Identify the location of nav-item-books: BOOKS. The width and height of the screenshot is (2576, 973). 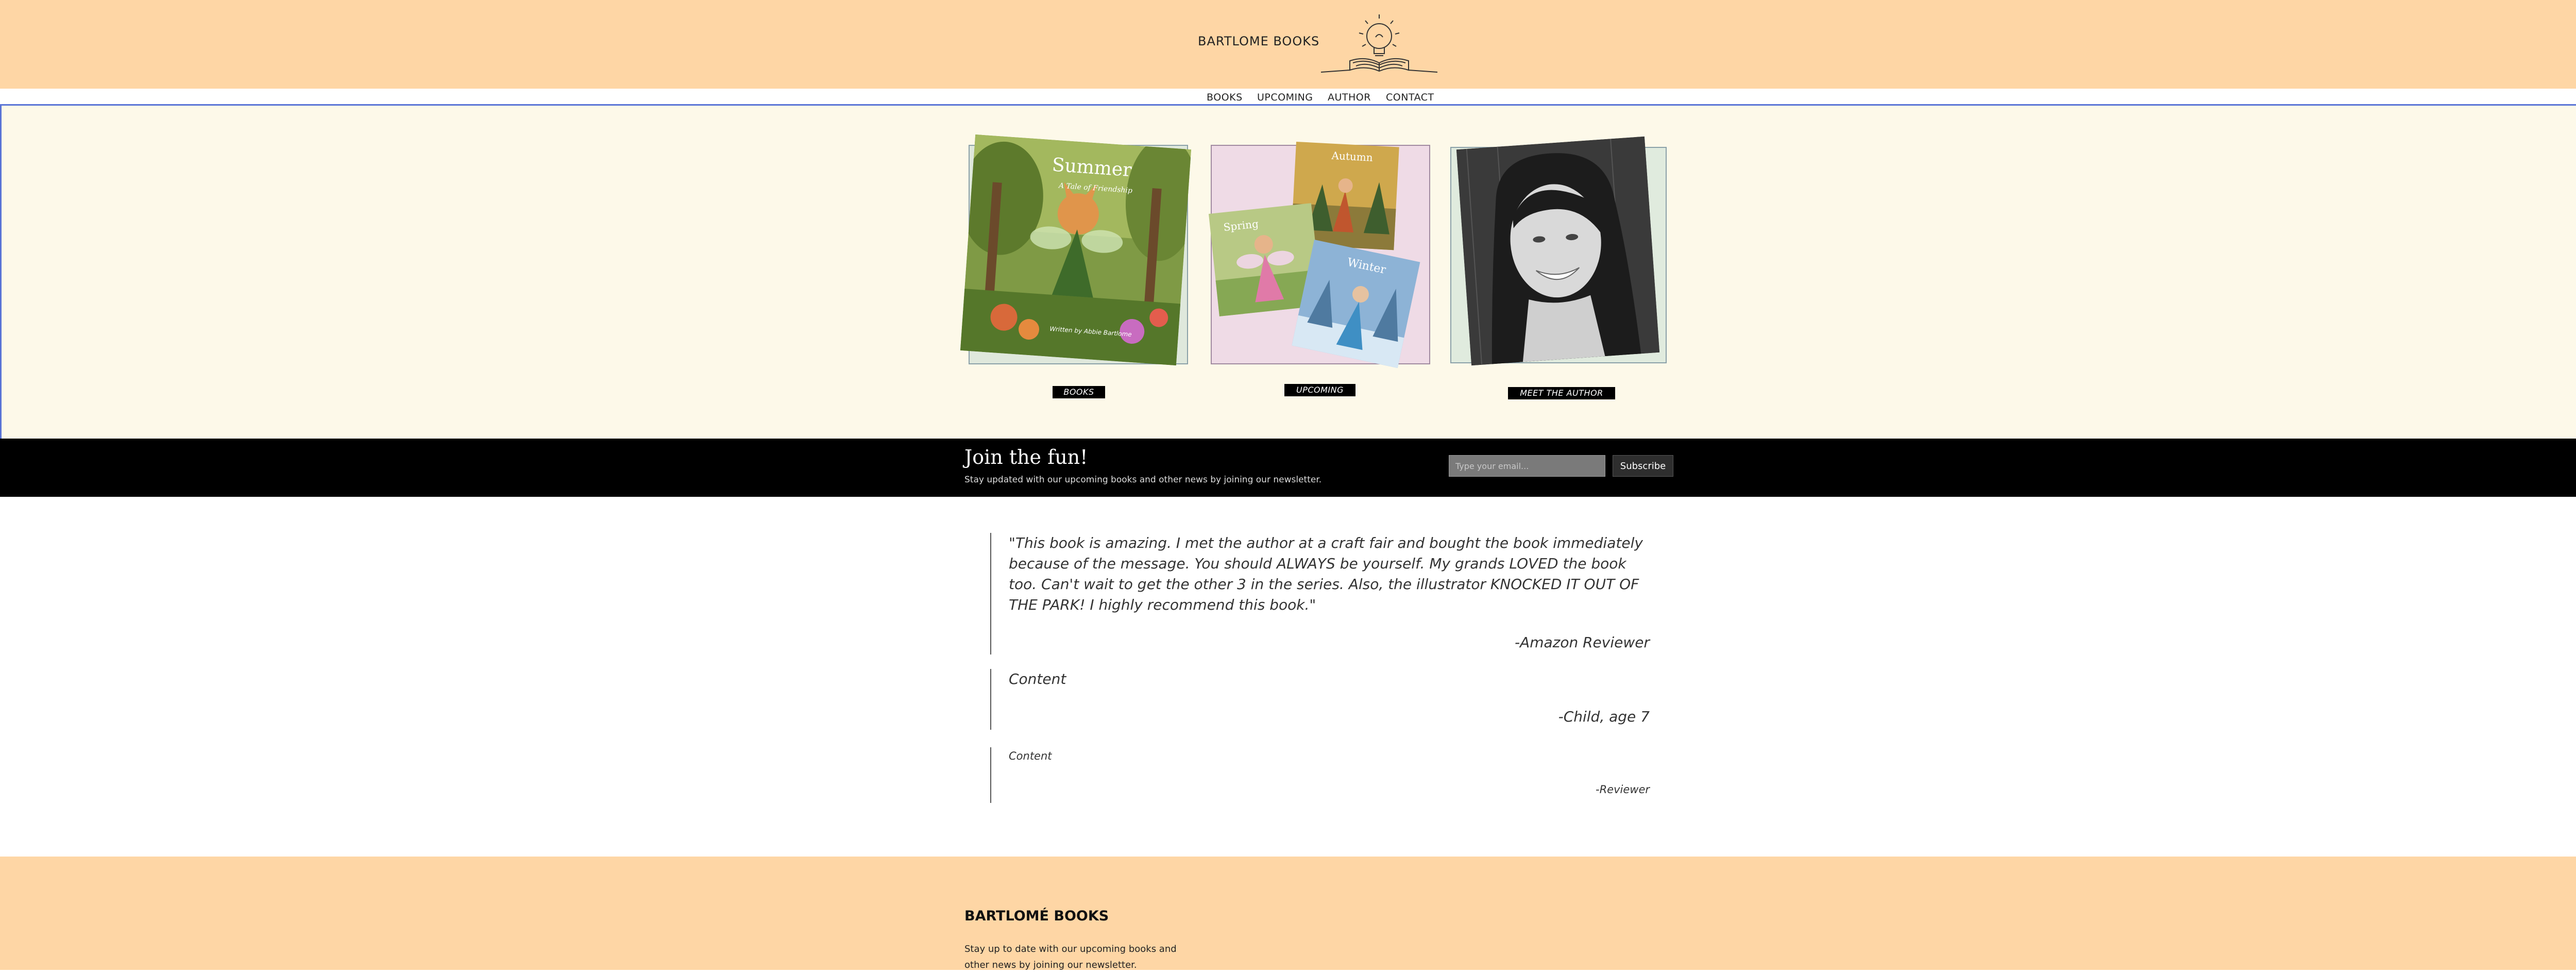
(1225, 97).